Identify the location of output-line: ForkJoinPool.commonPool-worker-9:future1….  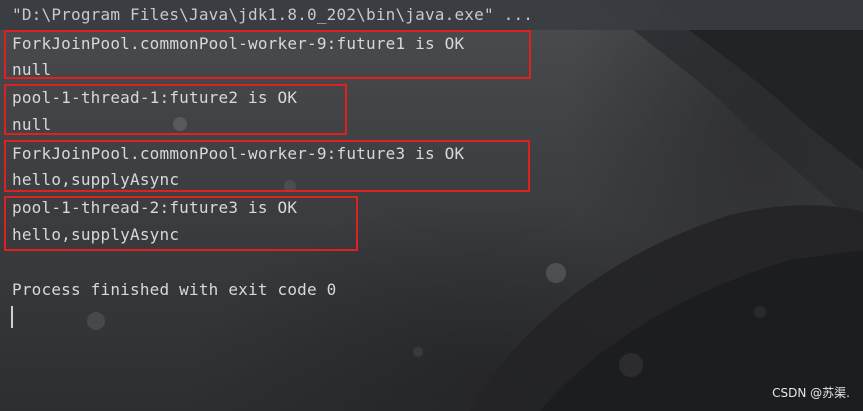
(238, 43).